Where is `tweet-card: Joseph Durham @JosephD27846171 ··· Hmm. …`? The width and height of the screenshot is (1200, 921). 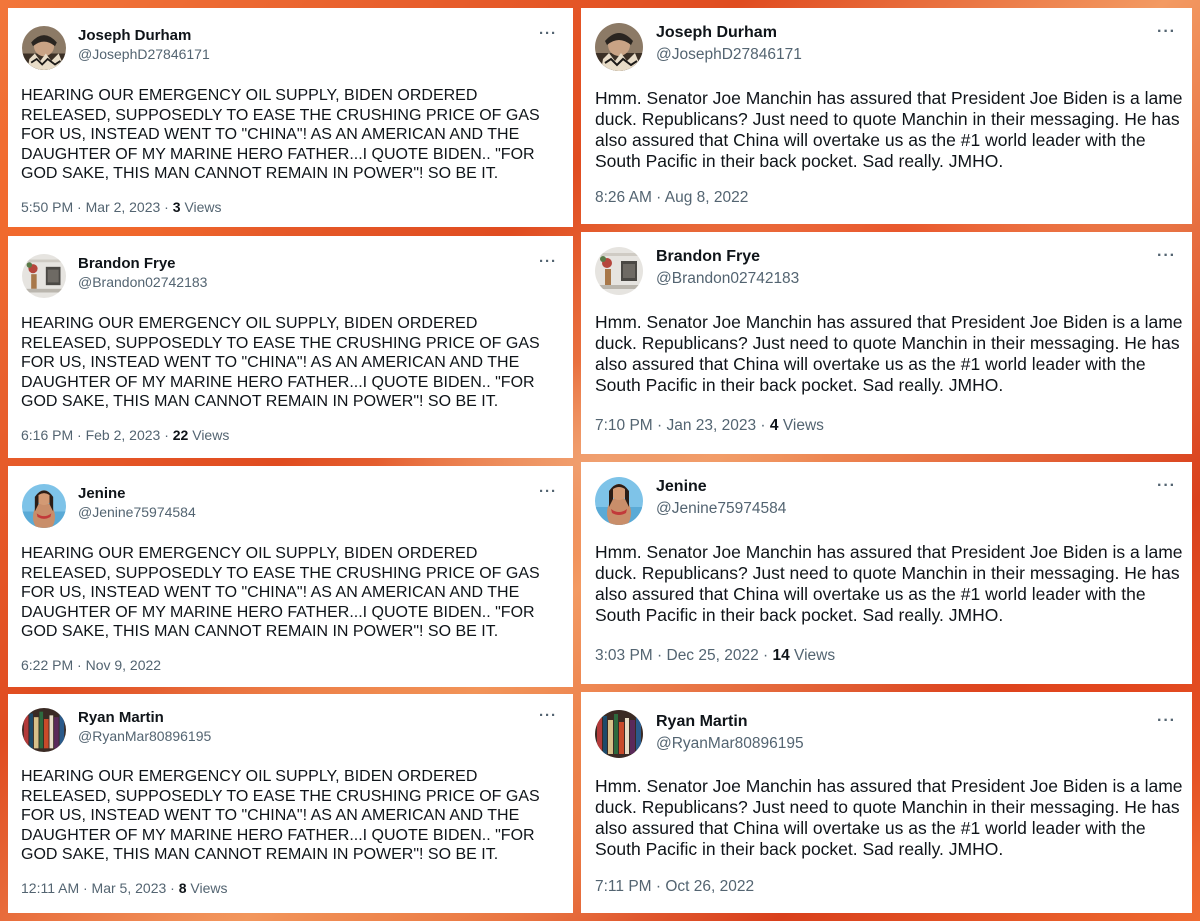 tweet-card: Joseph Durham @JosephD27846171 ··· Hmm. … is located at coordinates (886, 116).